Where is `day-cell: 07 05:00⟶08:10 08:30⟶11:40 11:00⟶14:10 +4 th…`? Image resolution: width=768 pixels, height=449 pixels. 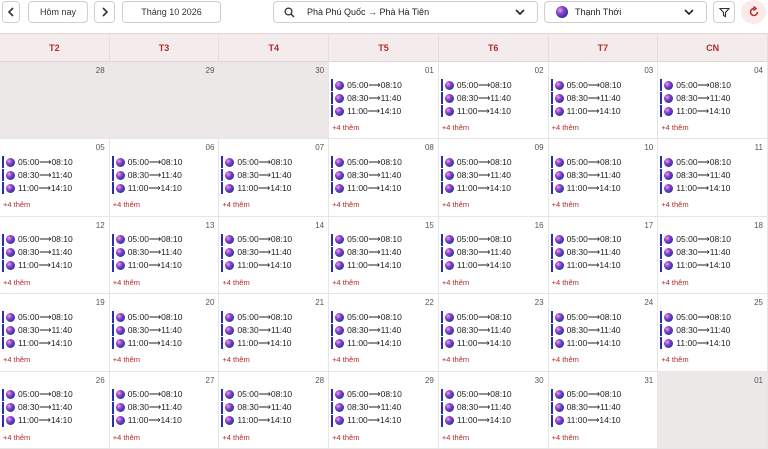
day-cell: 07 05:00⟶08:10 08:30⟶11:40 11:00⟶14:10 +4 th… is located at coordinates (274, 178).